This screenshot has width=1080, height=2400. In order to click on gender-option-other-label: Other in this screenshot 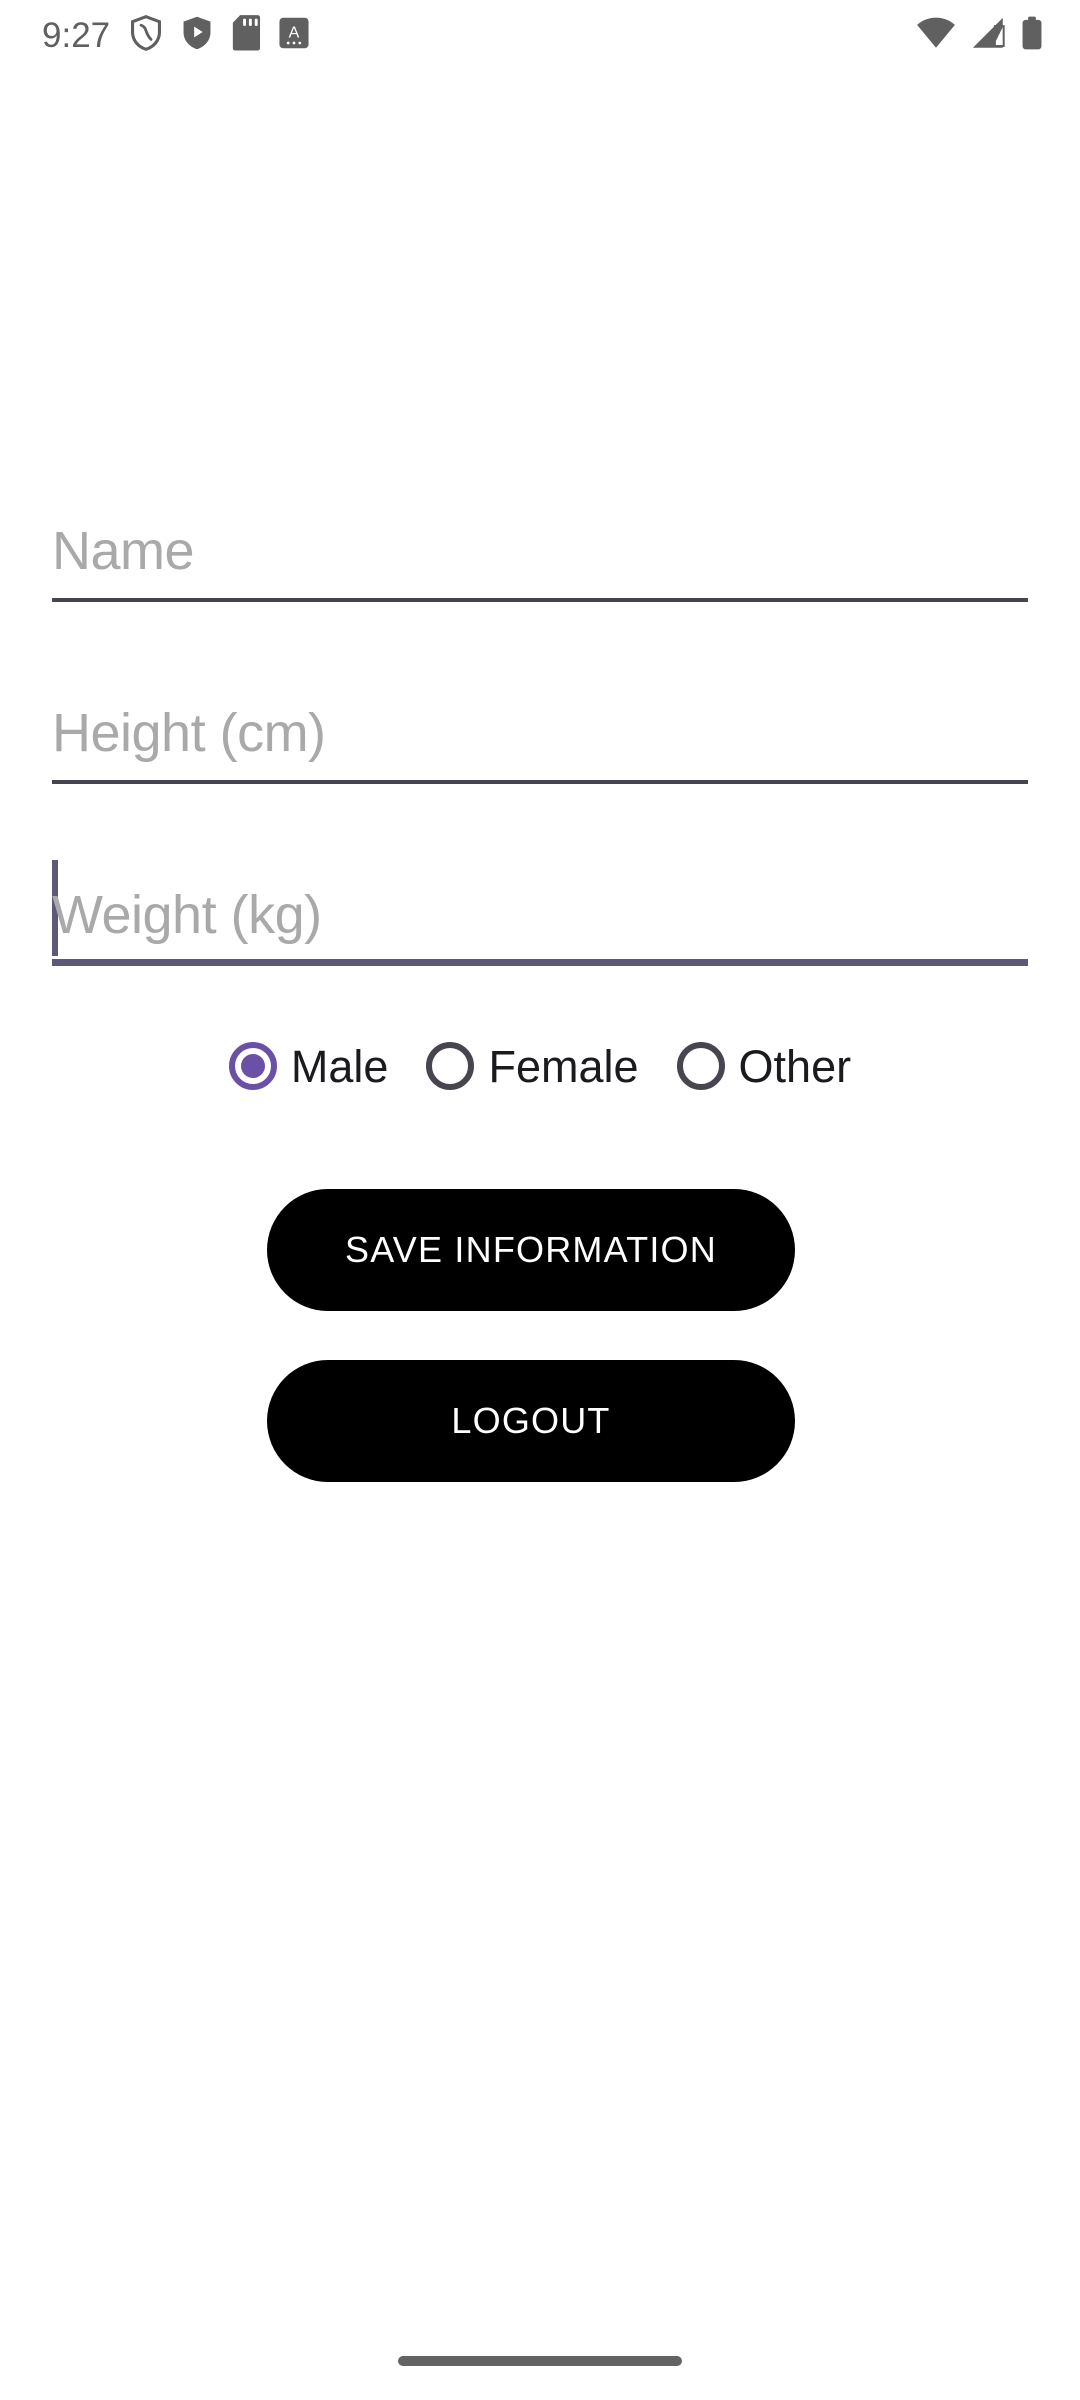, I will do `click(795, 1066)`.